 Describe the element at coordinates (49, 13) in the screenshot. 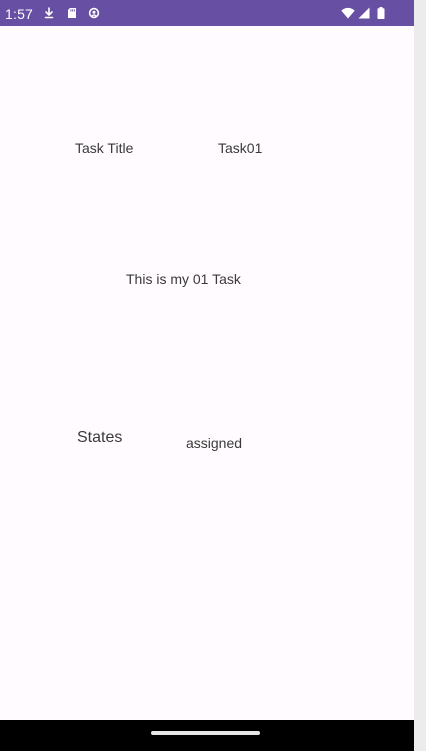

I see `download-icon` at that location.